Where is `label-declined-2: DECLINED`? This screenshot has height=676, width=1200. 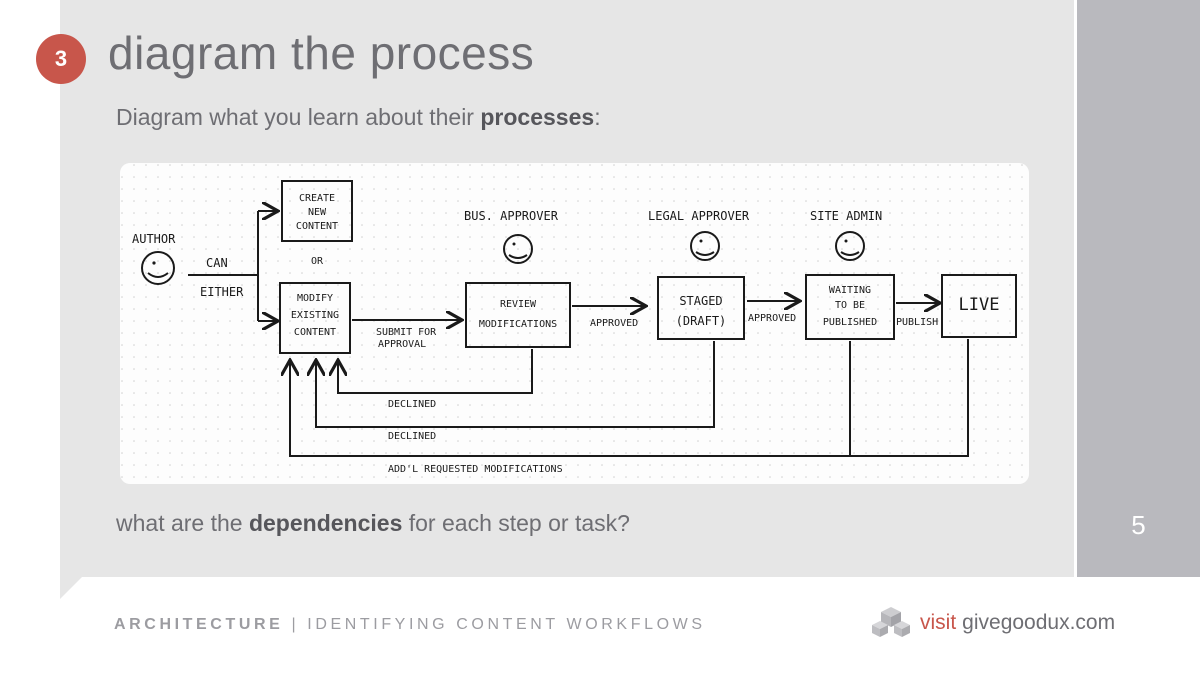
label-declined-2: DECLINED is located at coordinates (412, 436).